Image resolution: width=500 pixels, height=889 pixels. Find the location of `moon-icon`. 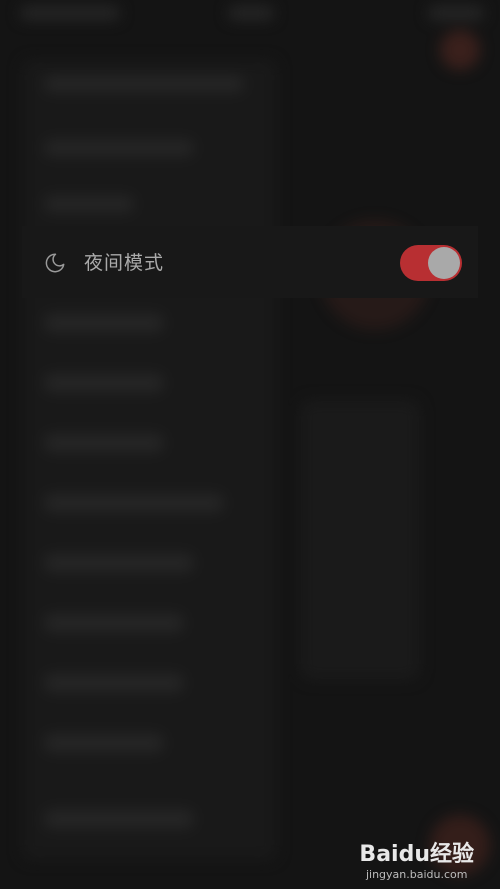

moon-icon is located at coordinates (55, 263).